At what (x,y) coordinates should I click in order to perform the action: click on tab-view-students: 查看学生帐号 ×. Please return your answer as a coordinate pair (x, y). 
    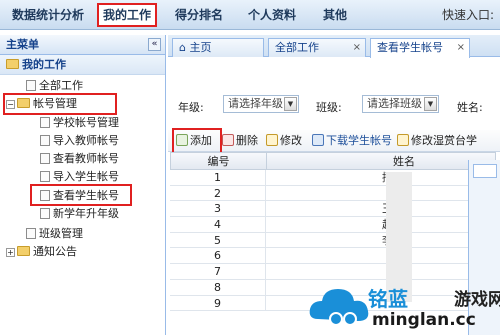
    Looking at the image, I should click on (420, 48).